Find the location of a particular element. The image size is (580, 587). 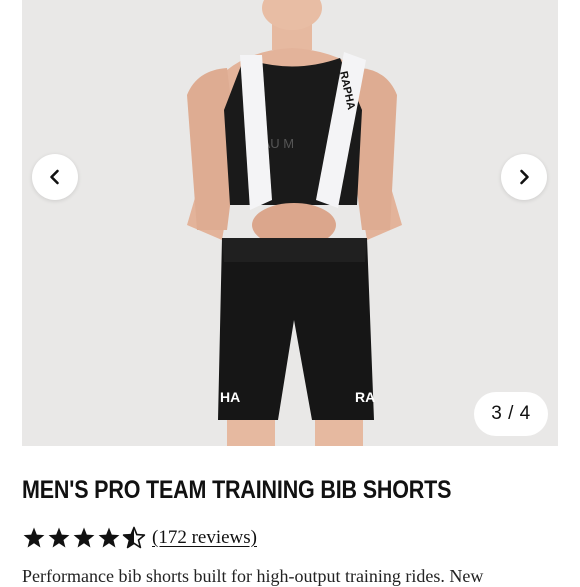

star-half-icon is located at coordinates (134, 537).